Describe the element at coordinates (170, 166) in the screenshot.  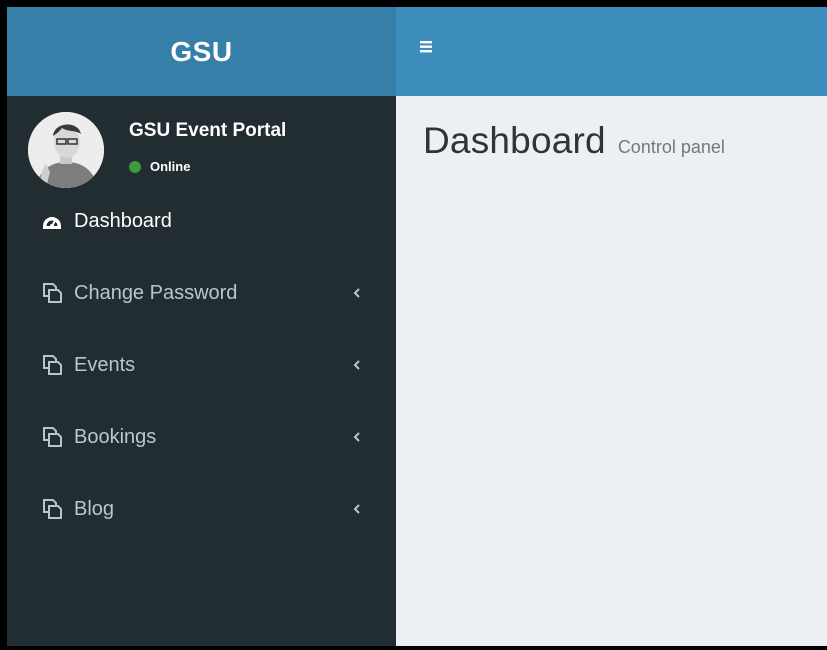
I see `status-label: Online` at that location.